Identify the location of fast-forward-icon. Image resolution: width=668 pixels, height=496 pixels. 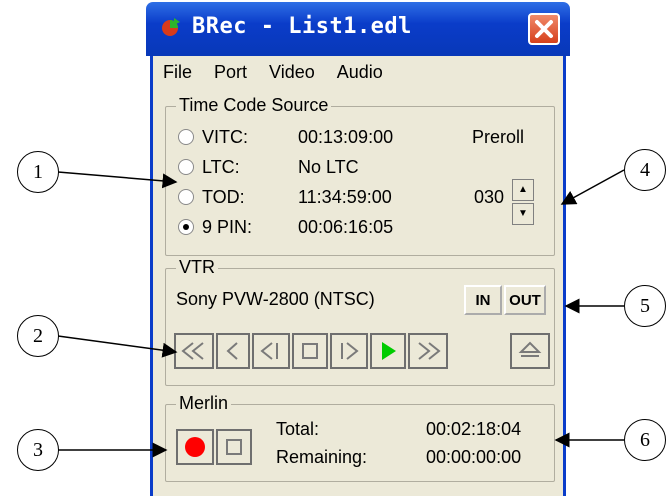
(429, 351).